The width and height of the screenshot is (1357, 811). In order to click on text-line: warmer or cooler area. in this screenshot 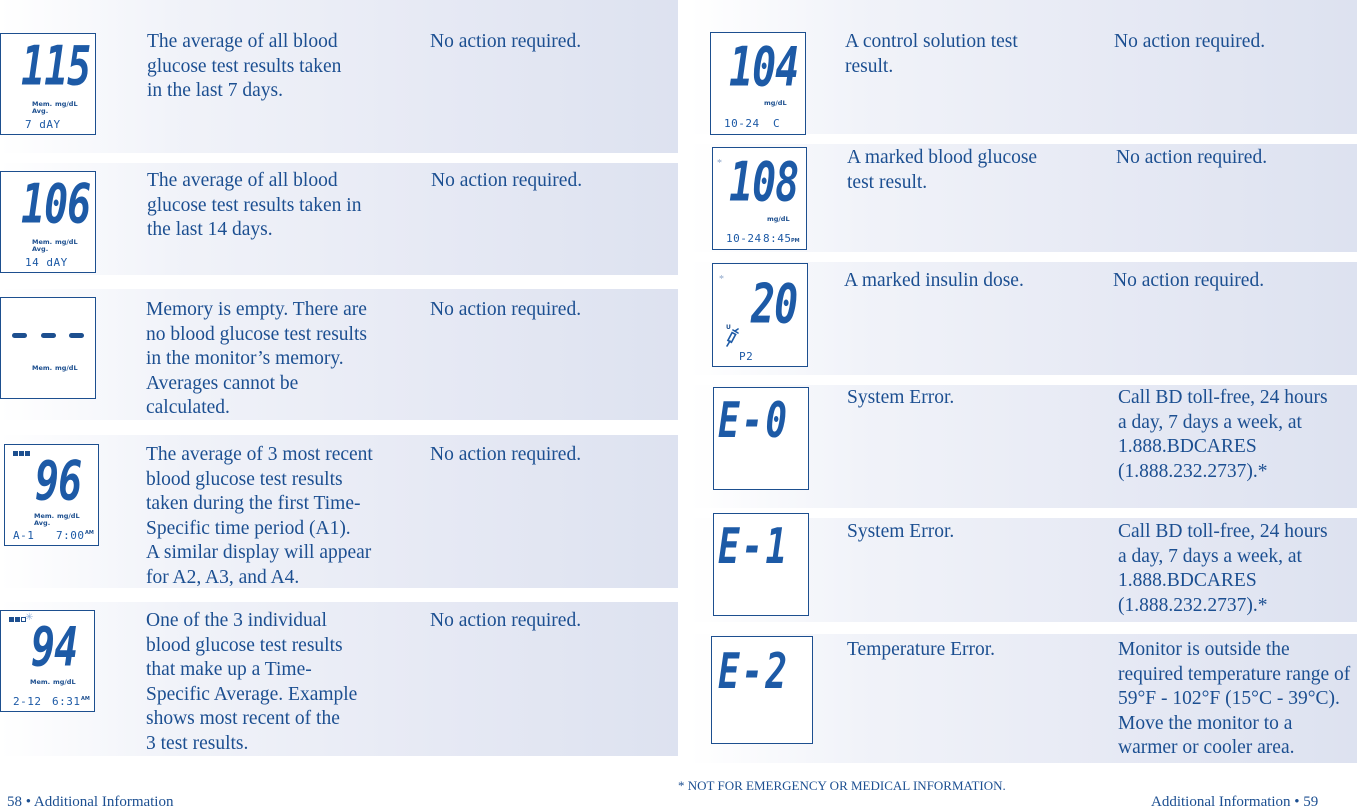, I will do `click(1206, 747)`.